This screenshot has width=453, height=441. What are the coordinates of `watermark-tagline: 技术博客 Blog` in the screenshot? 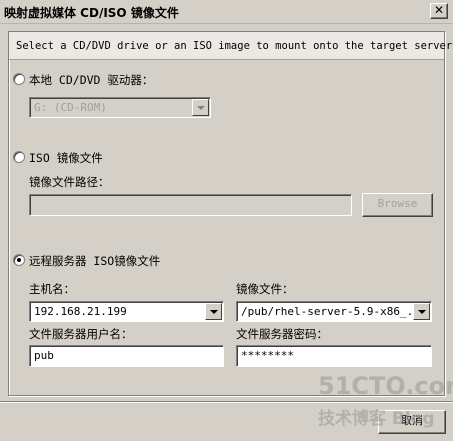 It's located at (376, 419).